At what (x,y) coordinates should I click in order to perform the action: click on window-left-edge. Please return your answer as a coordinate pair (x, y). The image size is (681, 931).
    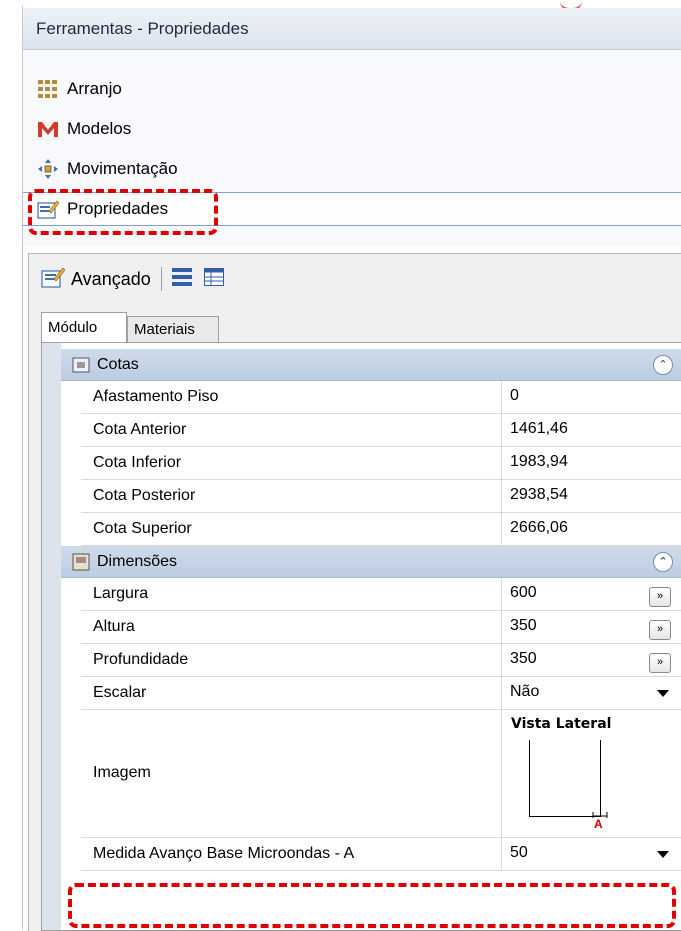
    Looking at the image, I should click on (11, 465).